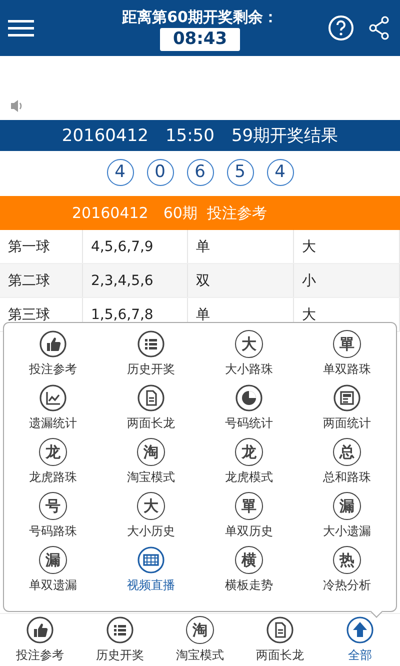  I want to click on menu-item: 龙 龙虎模式, so click(249, 465).